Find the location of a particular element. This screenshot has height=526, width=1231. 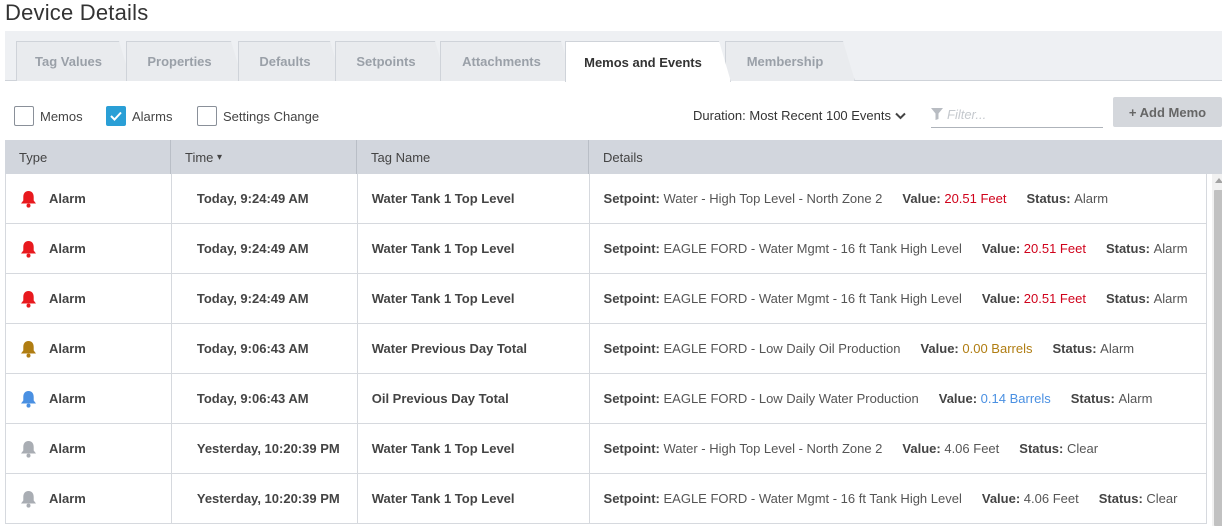

value-value: 20.51 Feet is located at coordinates (1054, 298).